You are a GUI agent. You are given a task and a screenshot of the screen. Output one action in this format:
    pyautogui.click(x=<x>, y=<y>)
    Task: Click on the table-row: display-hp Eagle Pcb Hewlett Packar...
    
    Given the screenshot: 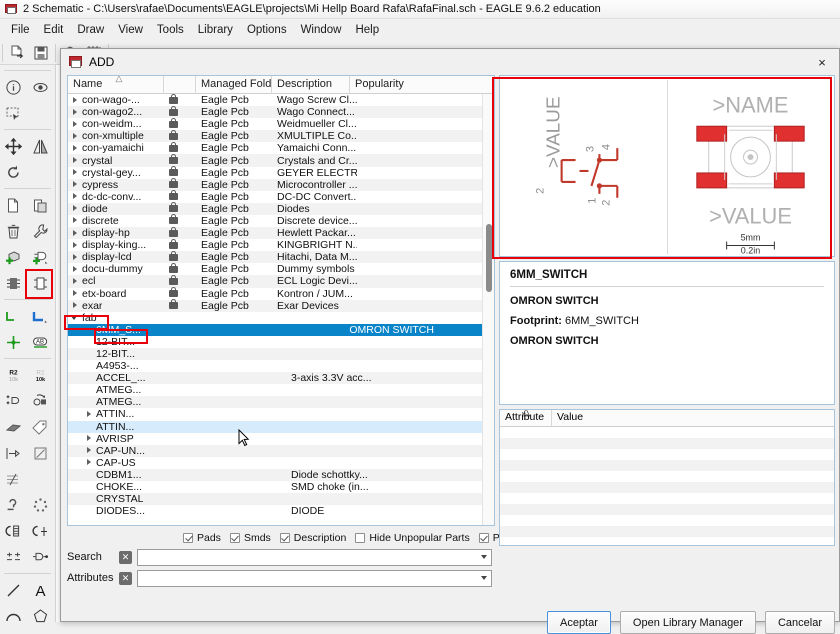 What is the action you would take?
    pyautogui.click(x=281, y=233)
    